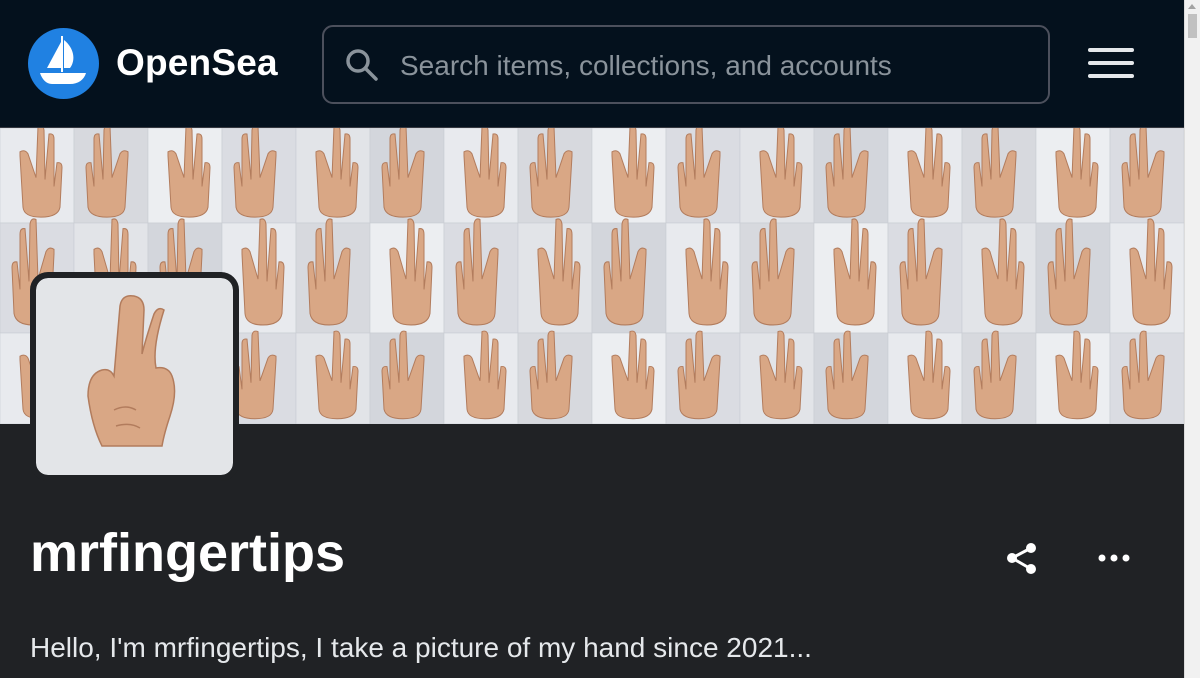 The height and width of the screenshot is (678, 1200). Describe the element at coordinates (1114, 558) in the screenshot. I see `more-dots-icon` at that location.